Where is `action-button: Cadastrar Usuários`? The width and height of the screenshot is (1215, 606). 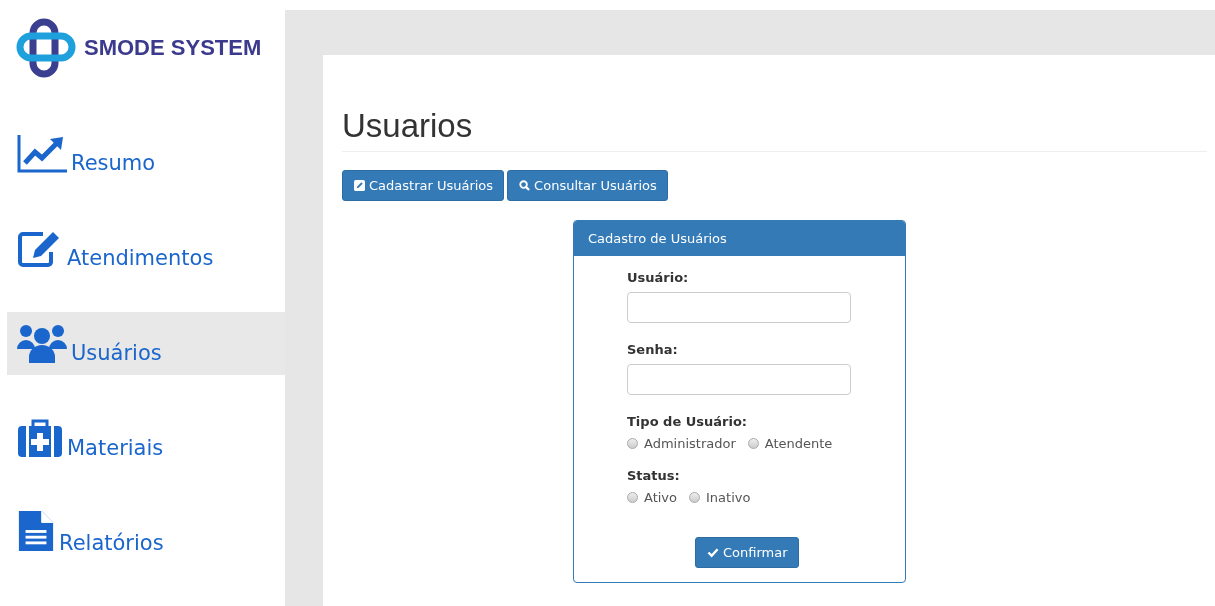 action-button: Cadastrar Usuários is located at coordinates (423, 185).